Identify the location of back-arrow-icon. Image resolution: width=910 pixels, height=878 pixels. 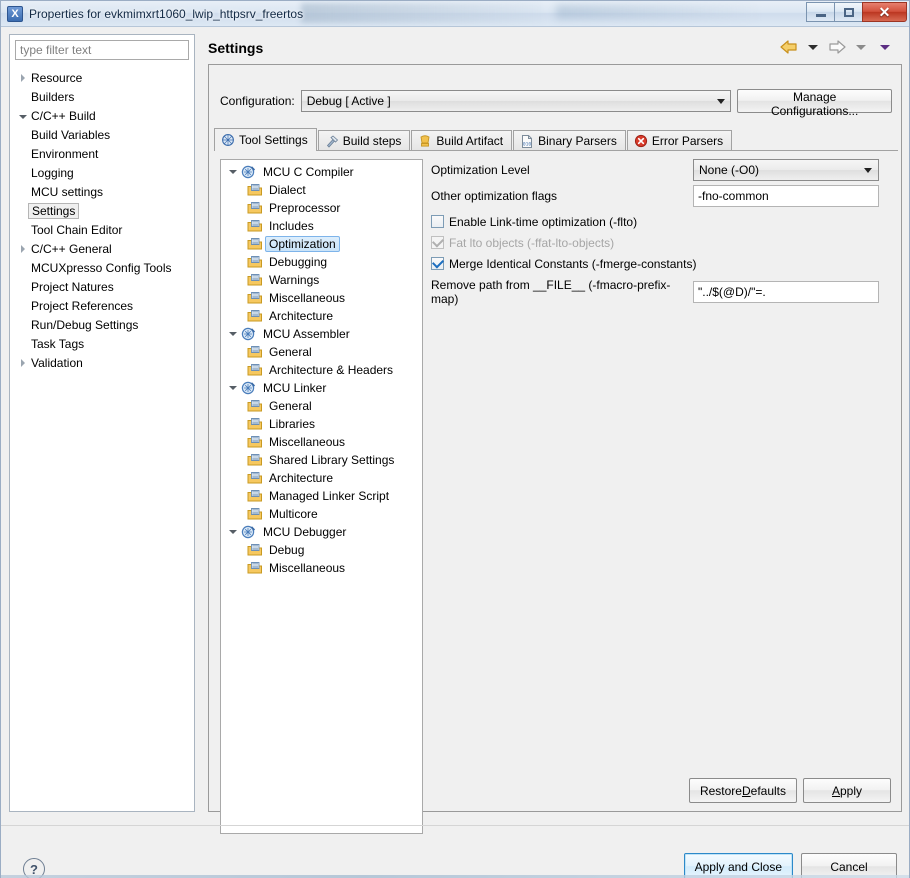
(789, 47).